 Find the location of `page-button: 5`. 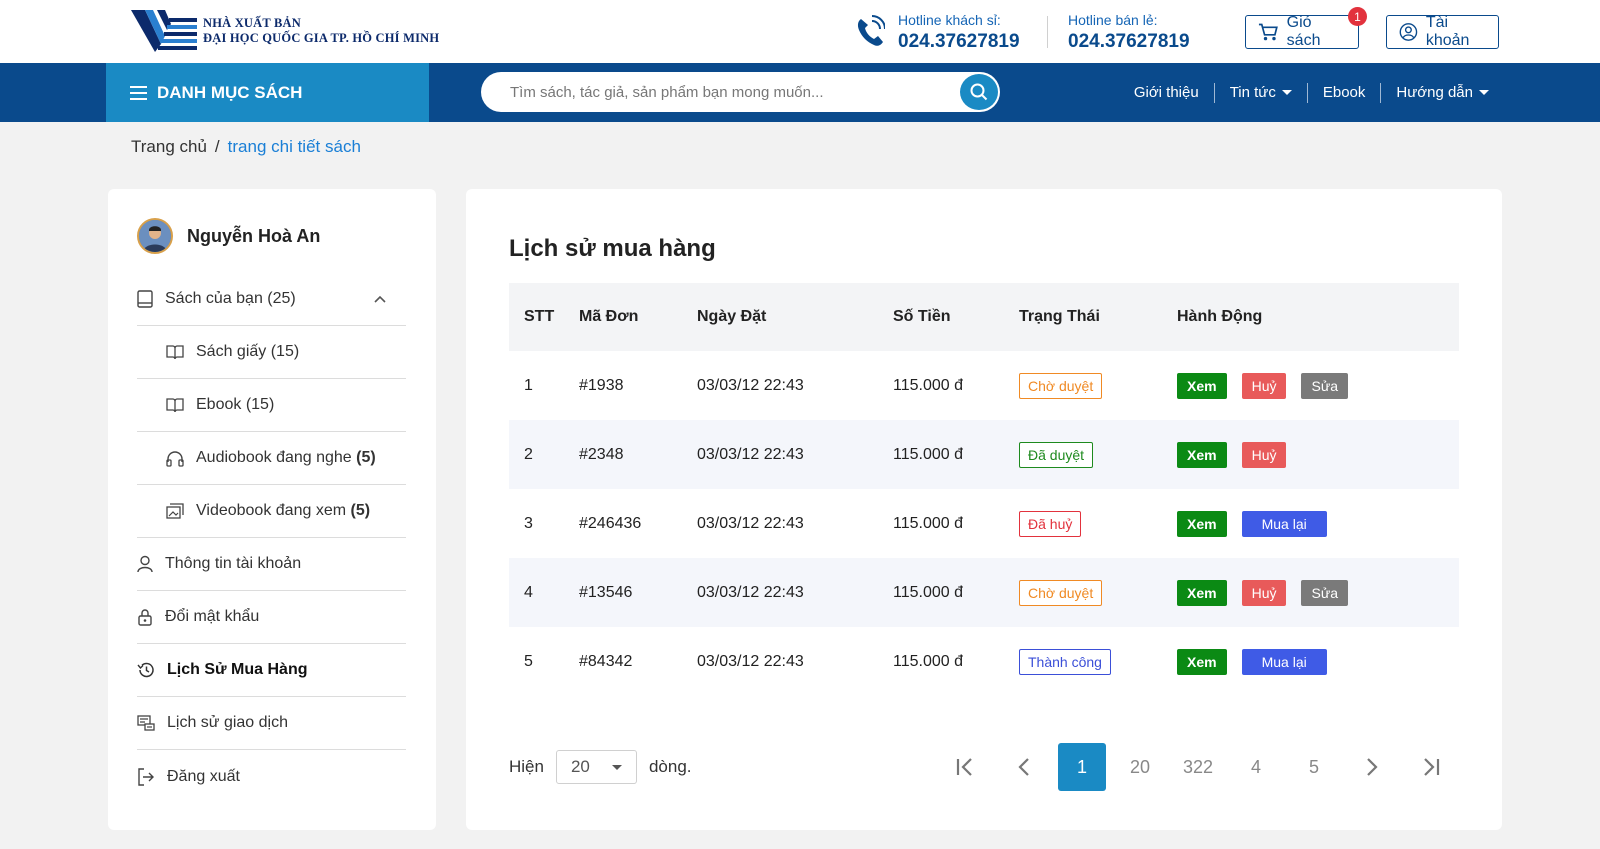

page-button: 5 is located at coordinates (1314, 767).